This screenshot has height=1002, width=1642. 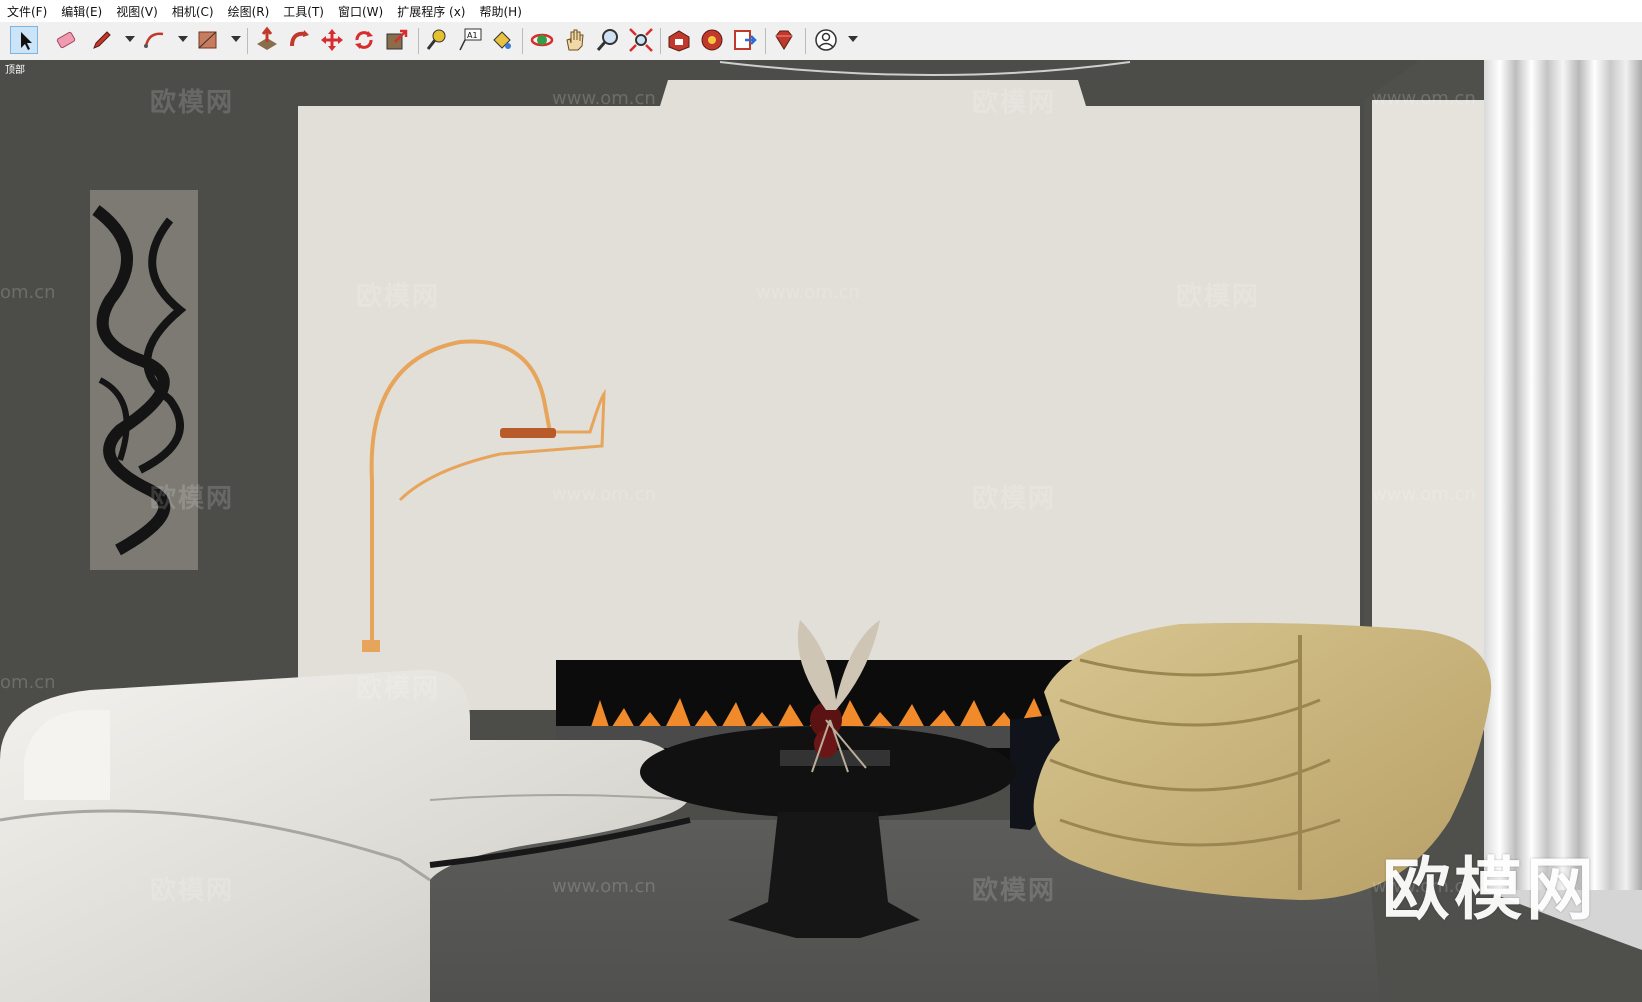 I want to click on menu-view: 视图(V), so click(x=137, y=11).